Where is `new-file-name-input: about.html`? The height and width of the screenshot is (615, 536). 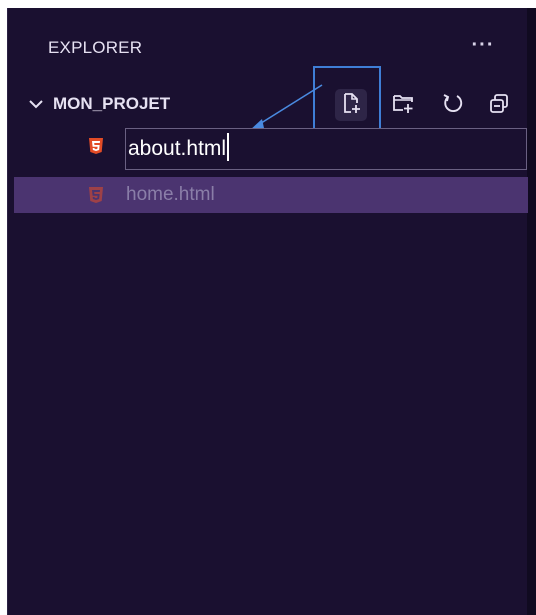 new-file-name-input: about.html is located at coordinates (326, 149).